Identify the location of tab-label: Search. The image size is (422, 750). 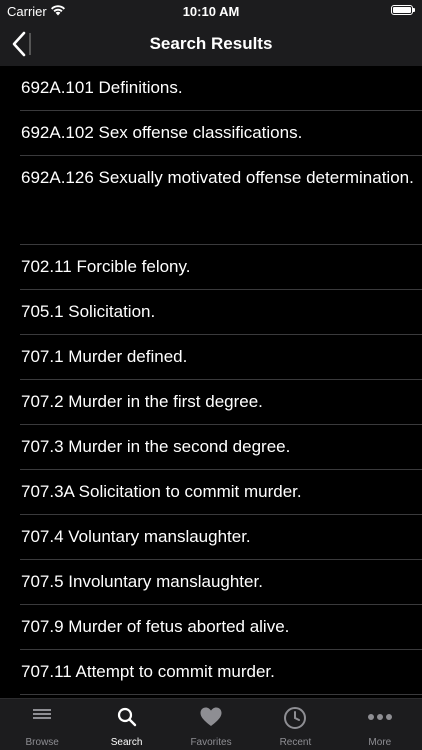
(126, 742).